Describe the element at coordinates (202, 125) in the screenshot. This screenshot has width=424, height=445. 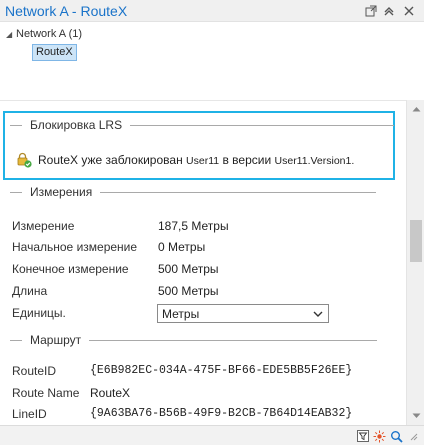
I see `section-header-lock: Блокировка LRS` at that location.